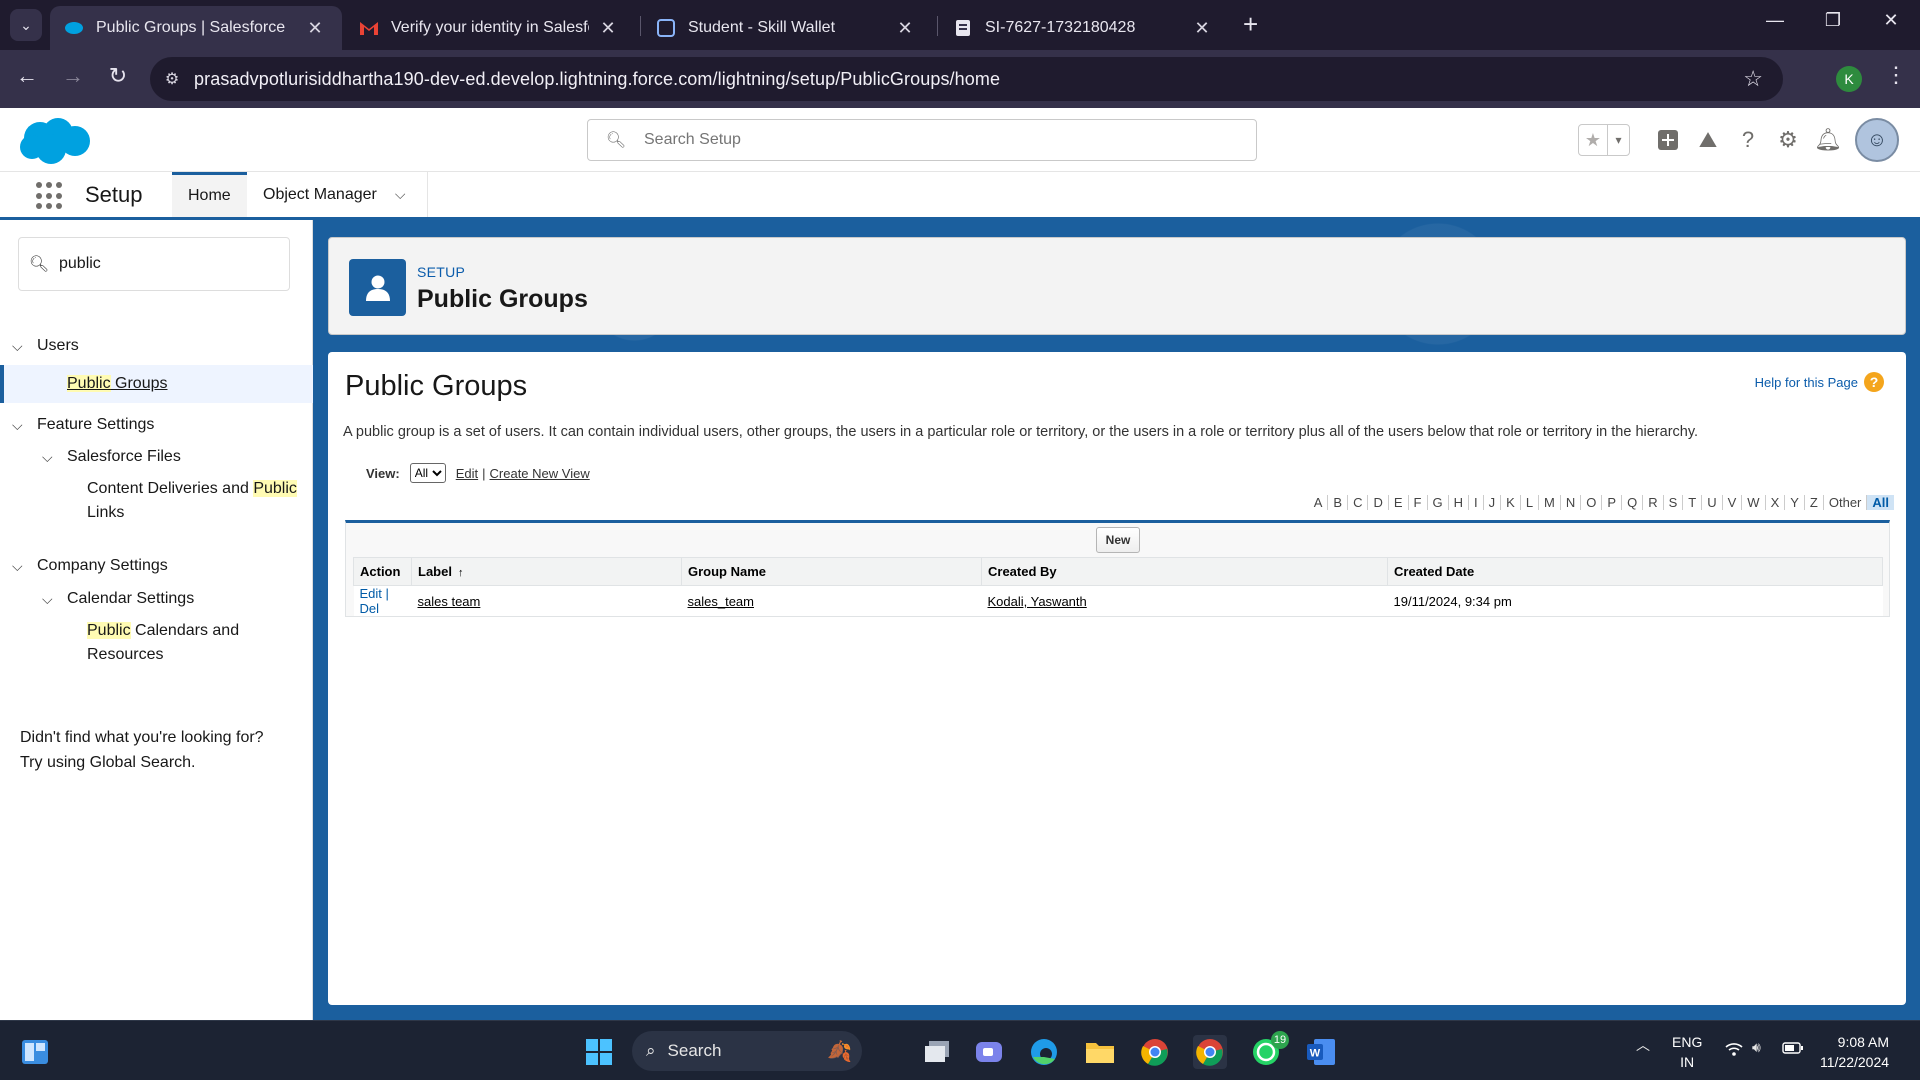  What do you see at coordinates (1668, 140) in the screenshot?
I see `global-actions-plus-icon` at bounding box center [1668, 140].